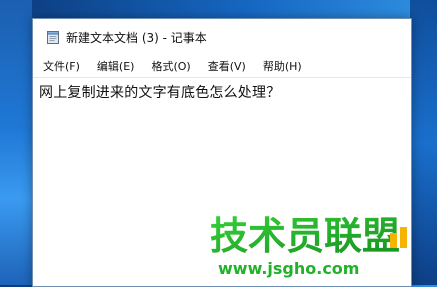  Describe the element at coordinates (222, 37) in the screenshot. I see `title-bar: 新建文本文档 (3) - 记事本` at that location.